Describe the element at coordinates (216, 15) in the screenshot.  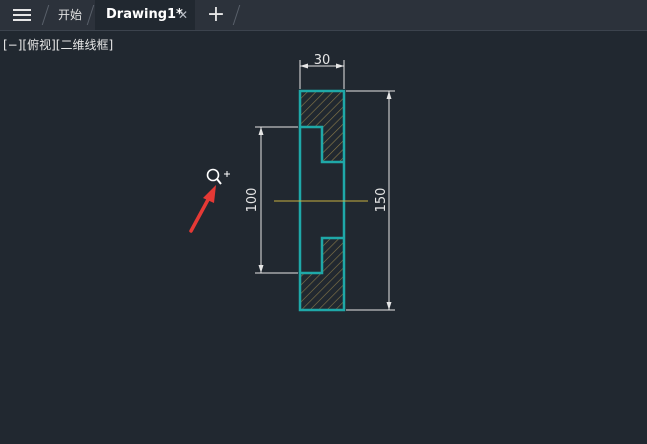
I see `add-tab-button: +` at that location.